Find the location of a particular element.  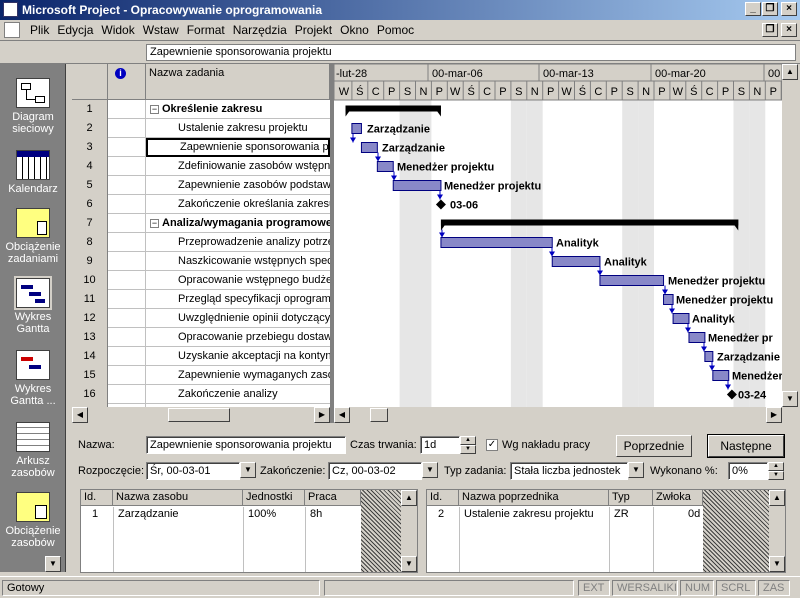

task-type-dropdown: ▼ is located at coordinates (636, 470).